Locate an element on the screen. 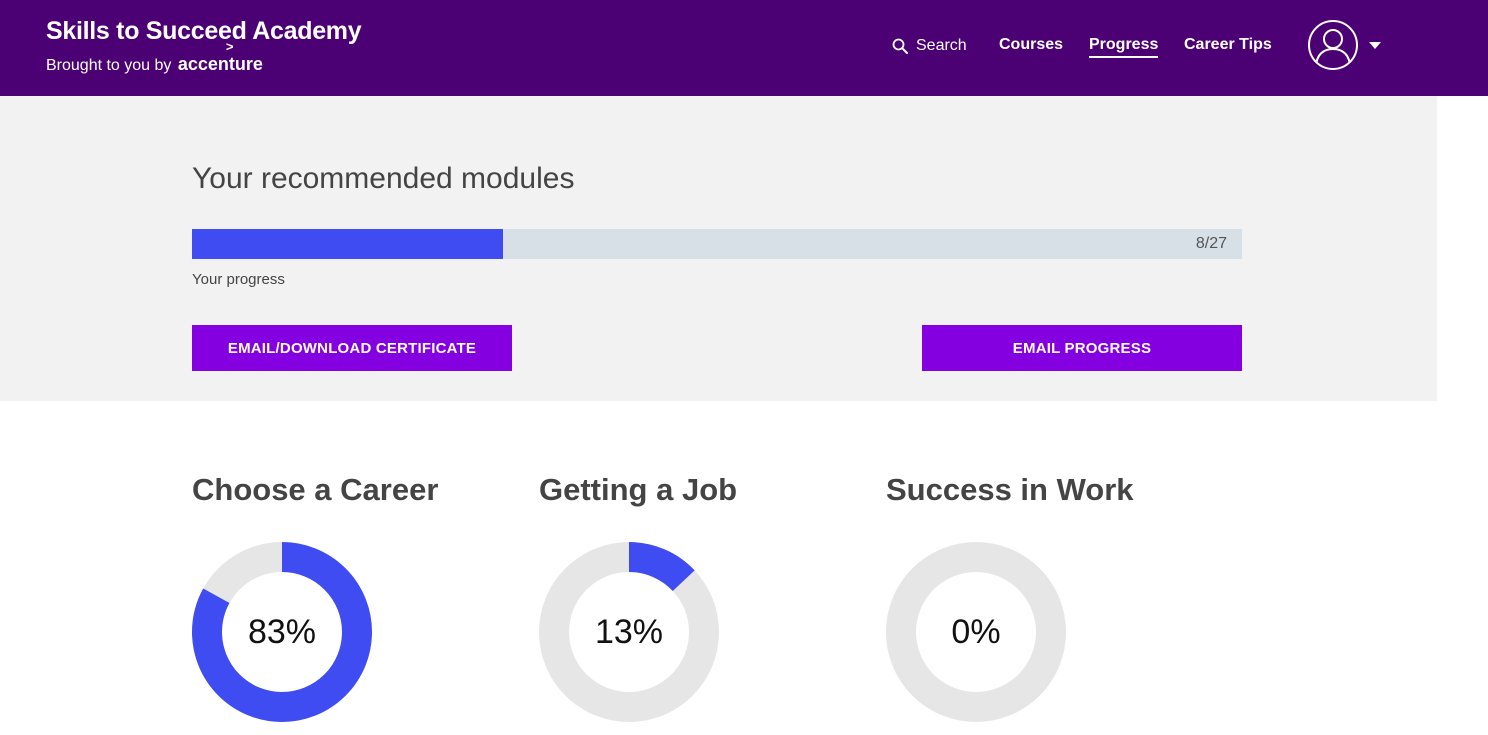 Image resolution: width=1488 pixels, height=735 pixels. donut-chart-work: 0% is located at coordinates (976, 632).